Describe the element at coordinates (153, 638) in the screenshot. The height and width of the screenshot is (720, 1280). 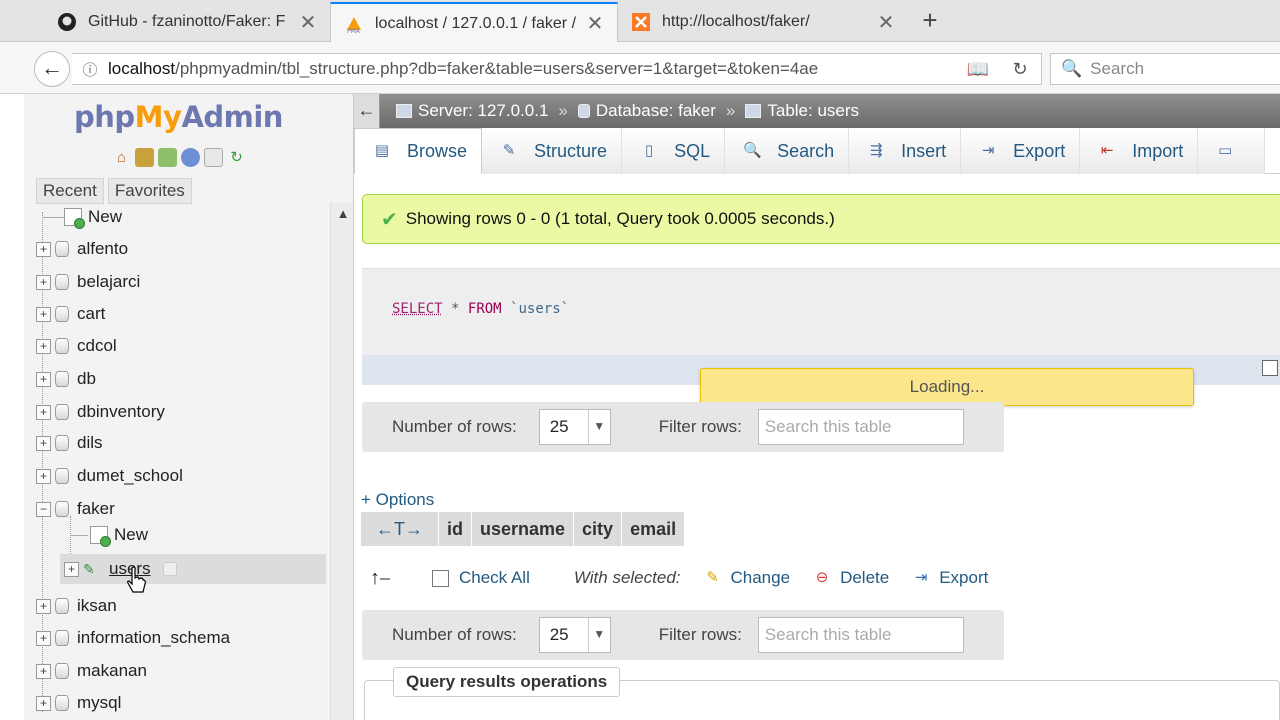
I see `tree-item-label: information_schema` at that location.